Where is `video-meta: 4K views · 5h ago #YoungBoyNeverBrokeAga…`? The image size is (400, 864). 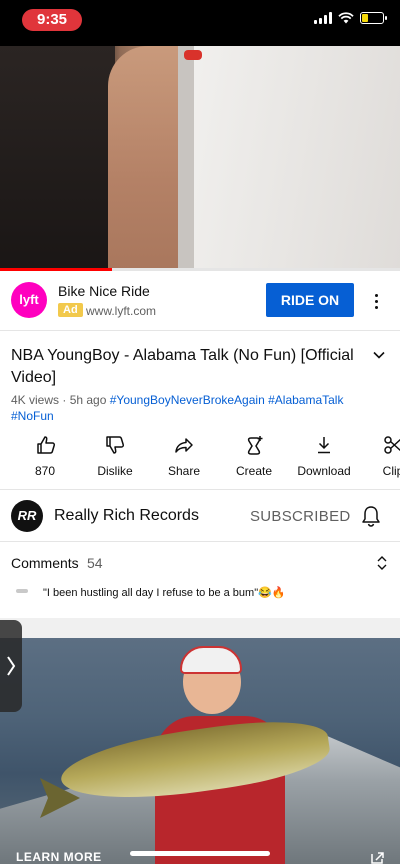 video-meta: 4K views · 5h ago #YoungBoyNeverBrokeAga… is located at coordinates (196, 408).